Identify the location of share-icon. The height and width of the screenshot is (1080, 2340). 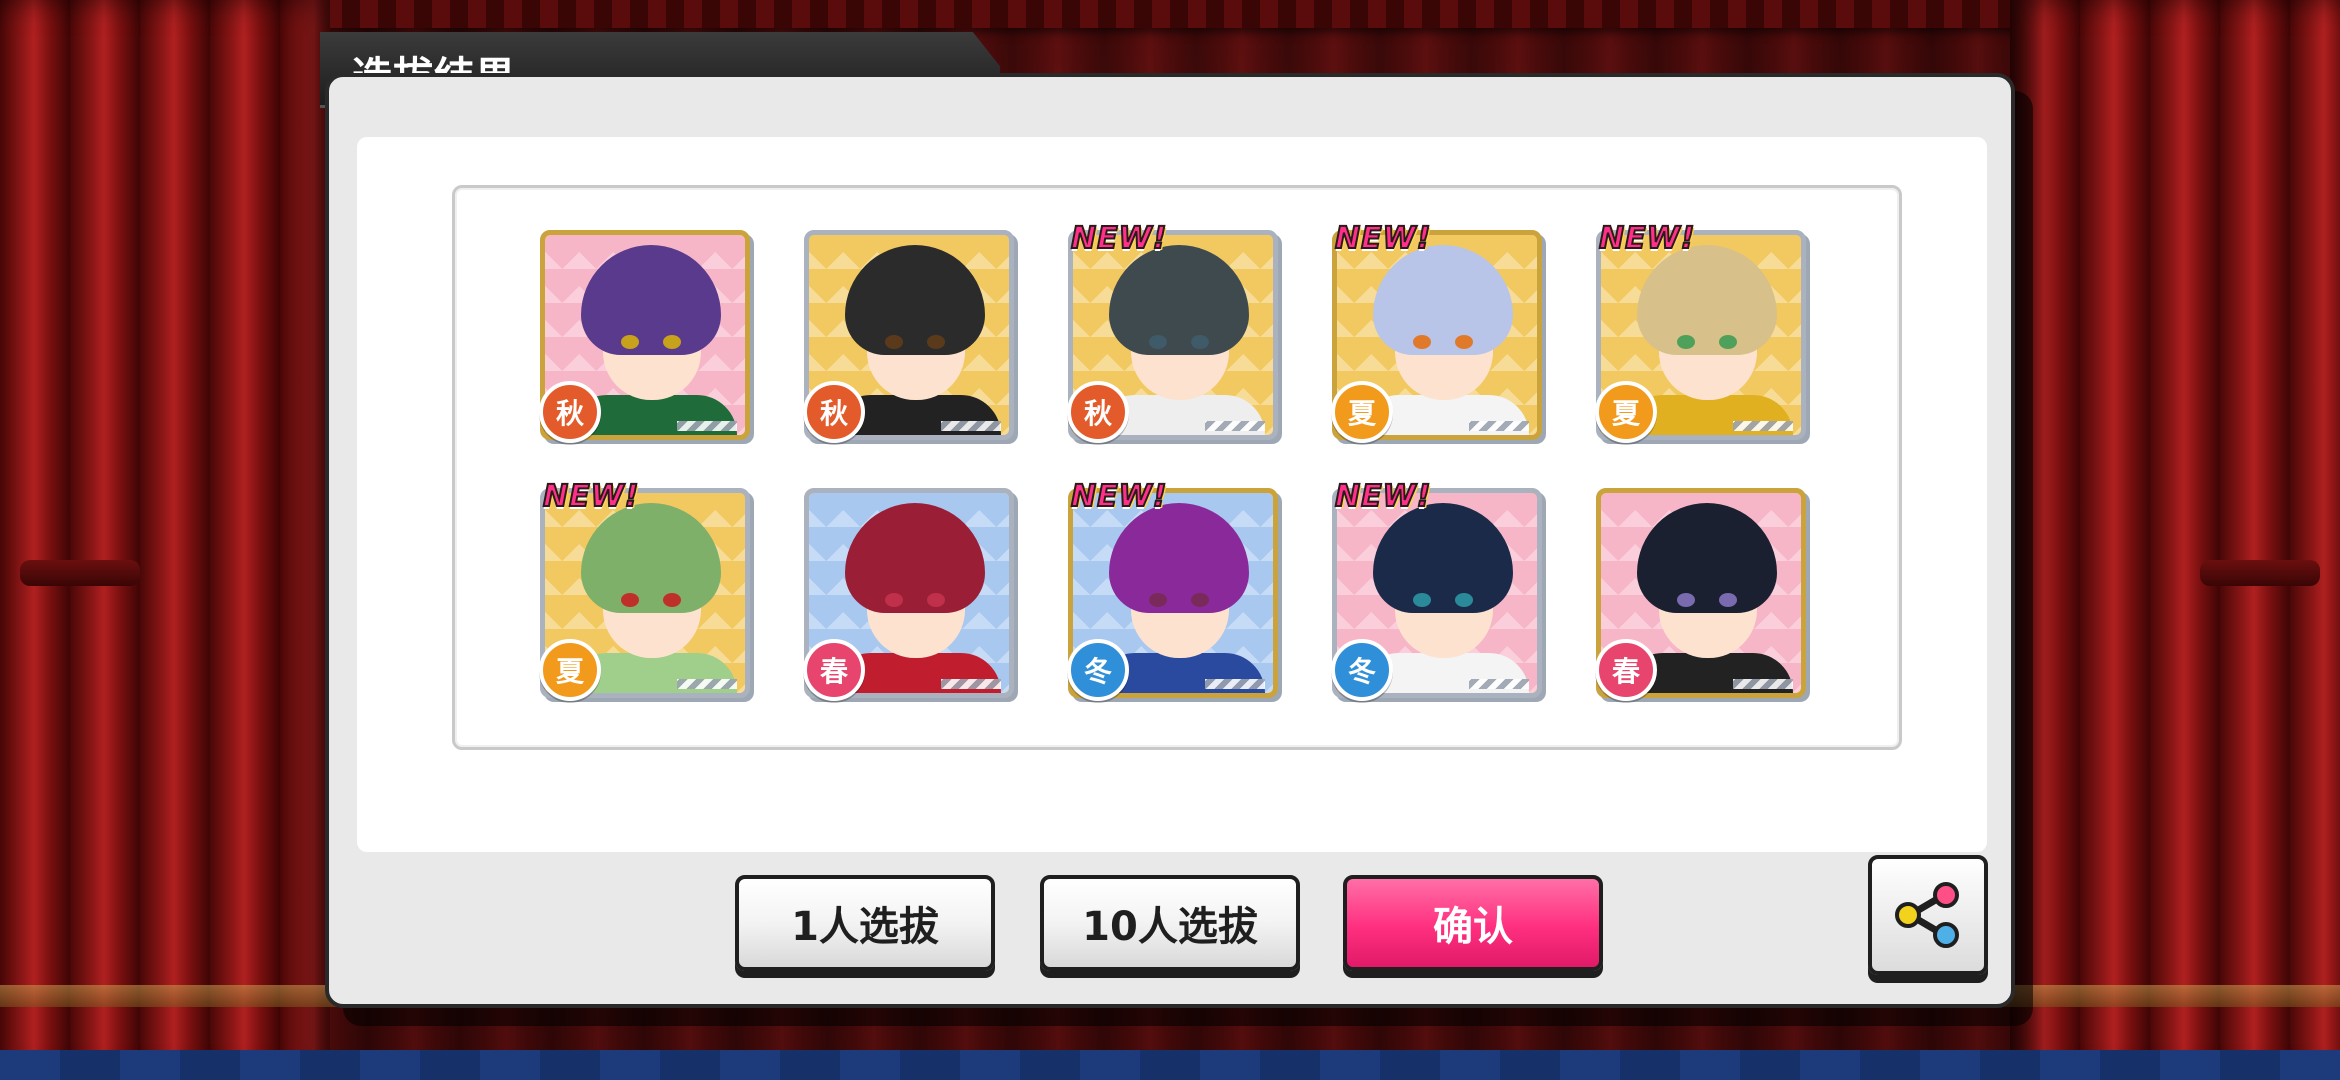
(1927, 915).